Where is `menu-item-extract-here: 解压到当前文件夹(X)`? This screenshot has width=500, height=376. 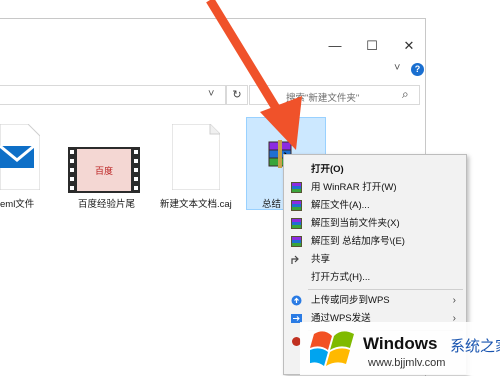
menu-item-extract-here: 解压到当前文件夹(X) is located at coordinates (375, 223).